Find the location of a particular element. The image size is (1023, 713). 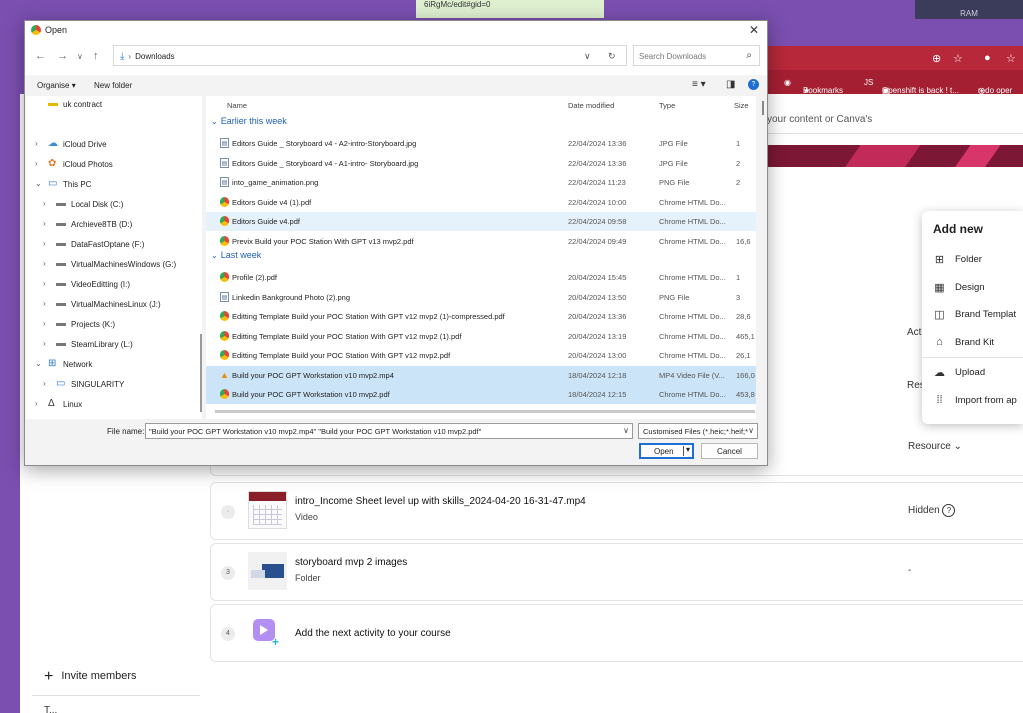

column-header-type: Type is located at coordinates (667, 104).